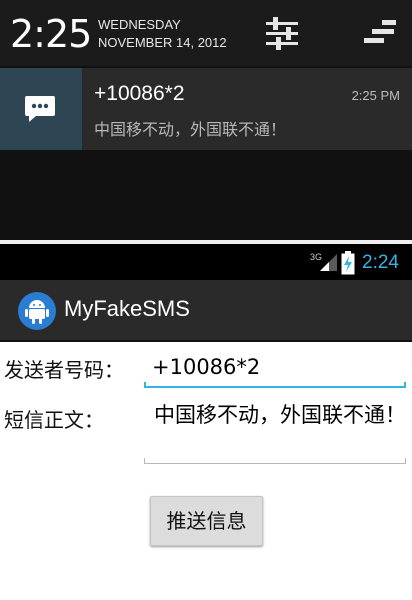  I want to click on battery-charging-icon, so click(348, 263).